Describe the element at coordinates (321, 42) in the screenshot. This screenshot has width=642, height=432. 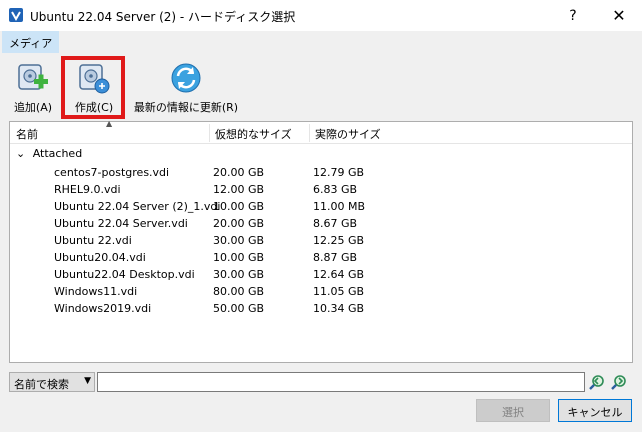
I see `menu-bar: メディア` at that location.